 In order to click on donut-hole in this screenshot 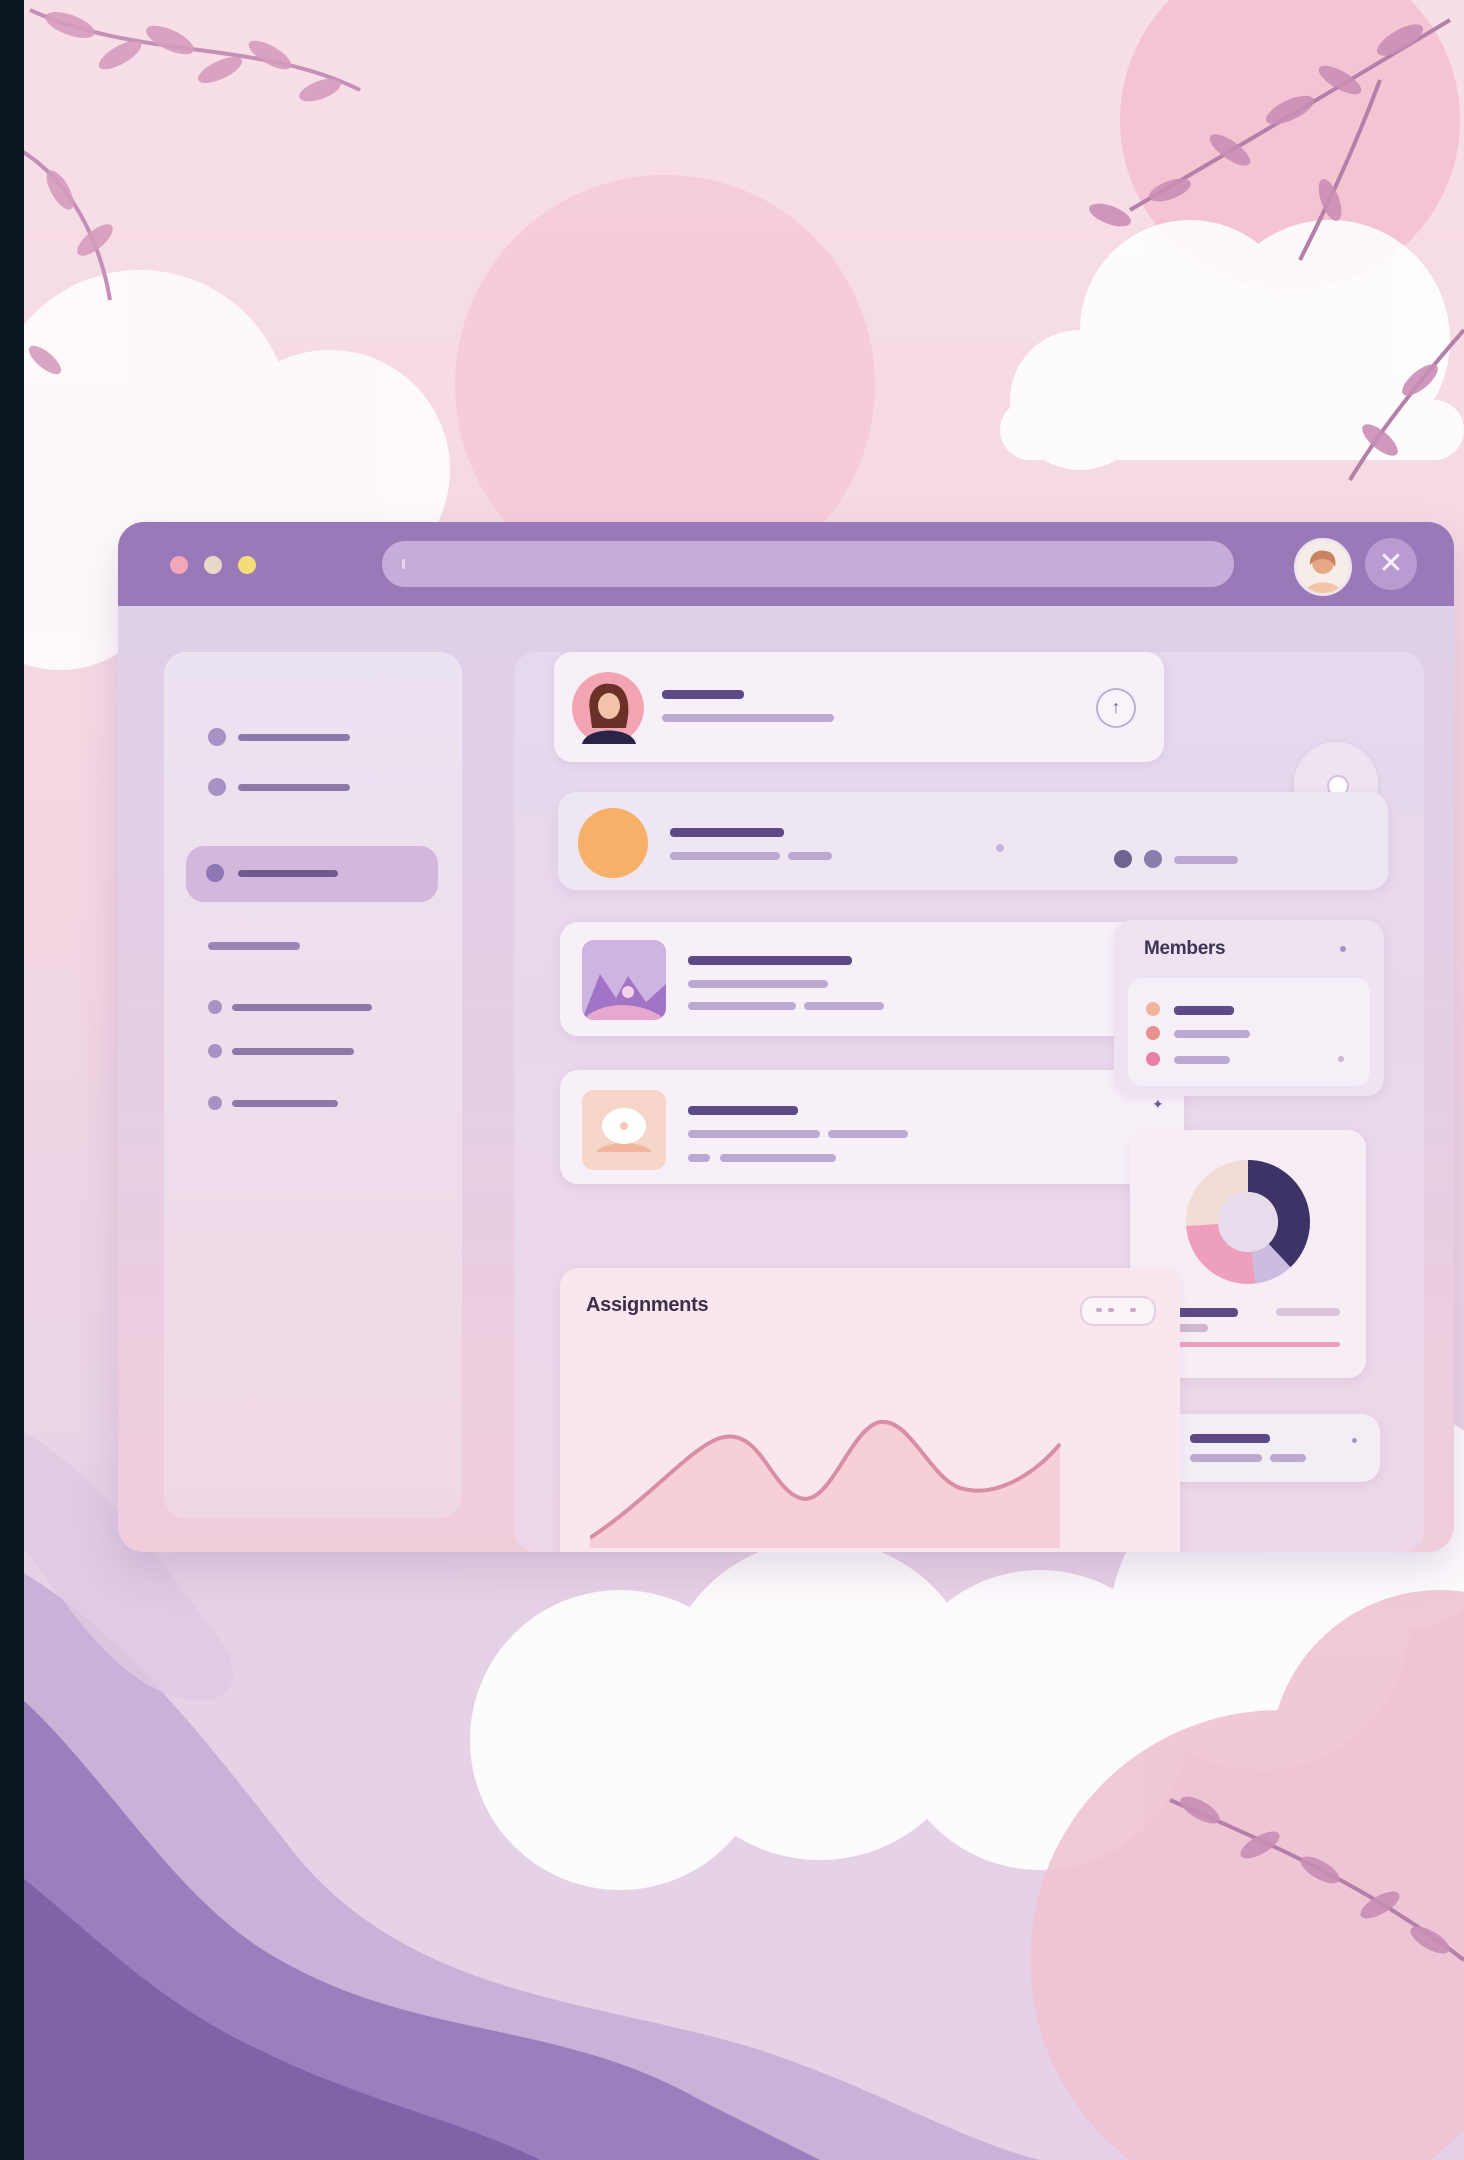, I will do `click(1248, 1222)`.